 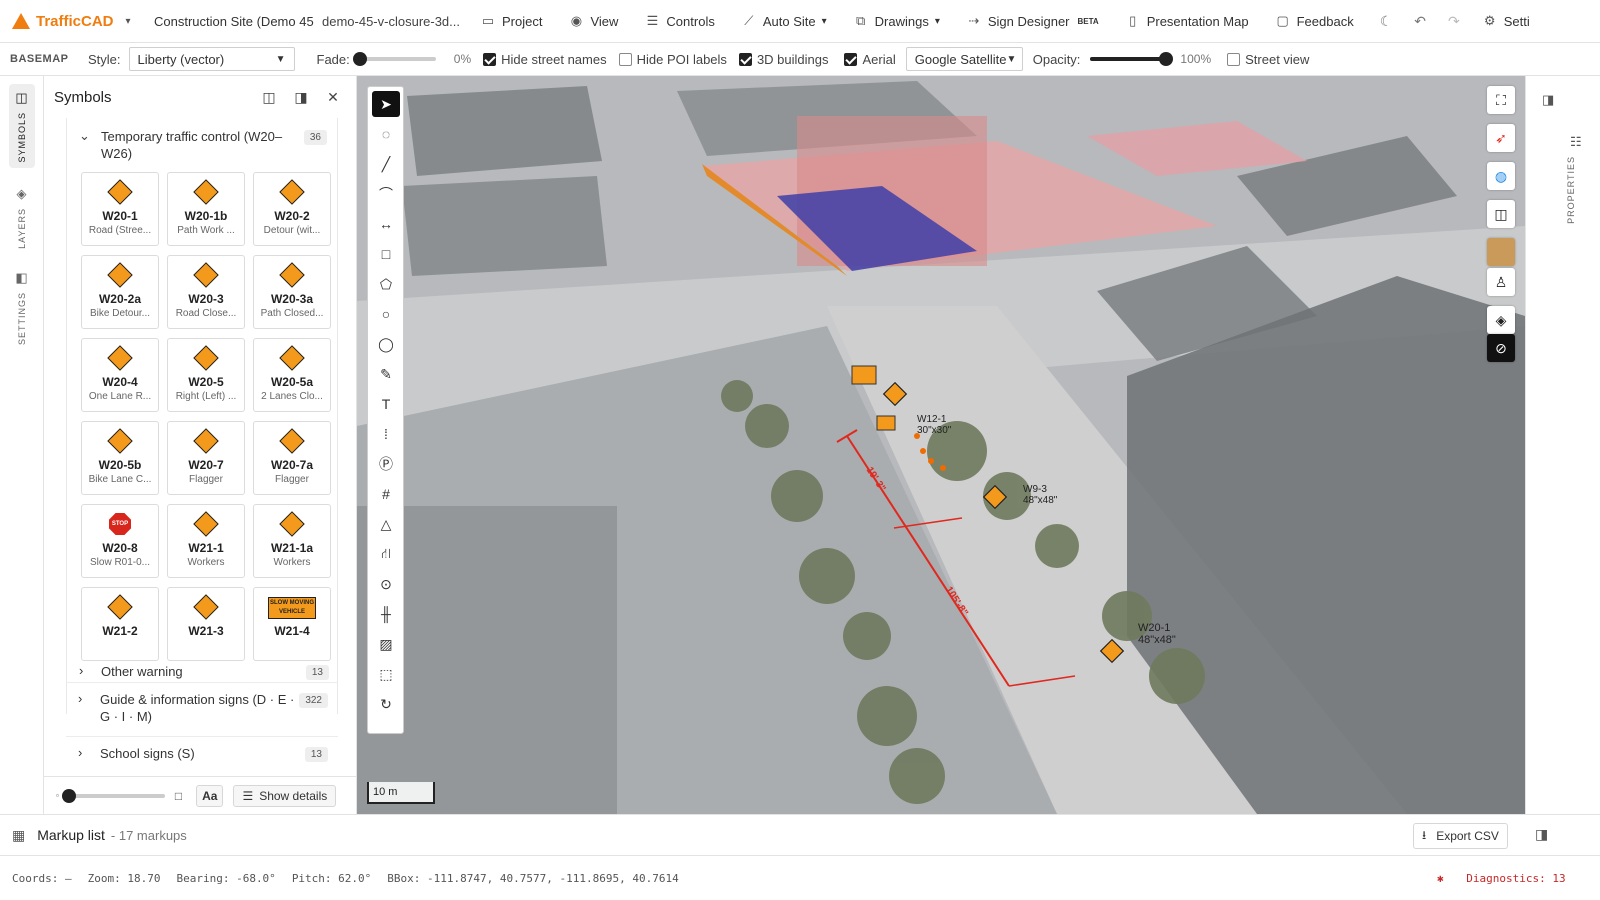 I want to click on text-tool: T, so click(x=386, y=404).